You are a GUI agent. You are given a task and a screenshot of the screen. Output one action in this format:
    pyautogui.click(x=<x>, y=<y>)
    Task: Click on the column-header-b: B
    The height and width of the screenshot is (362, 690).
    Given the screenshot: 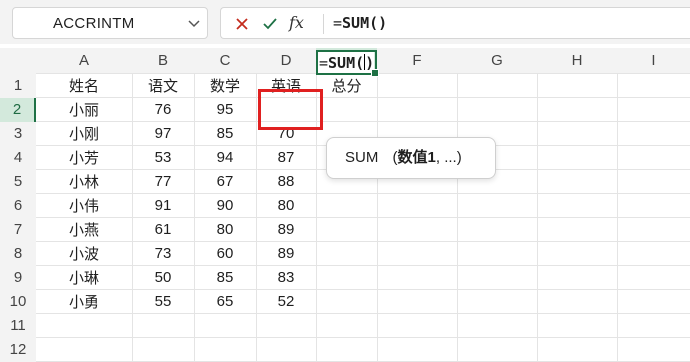 What is the action you would take?
    pyautogui.click(x=163, y=61)
    